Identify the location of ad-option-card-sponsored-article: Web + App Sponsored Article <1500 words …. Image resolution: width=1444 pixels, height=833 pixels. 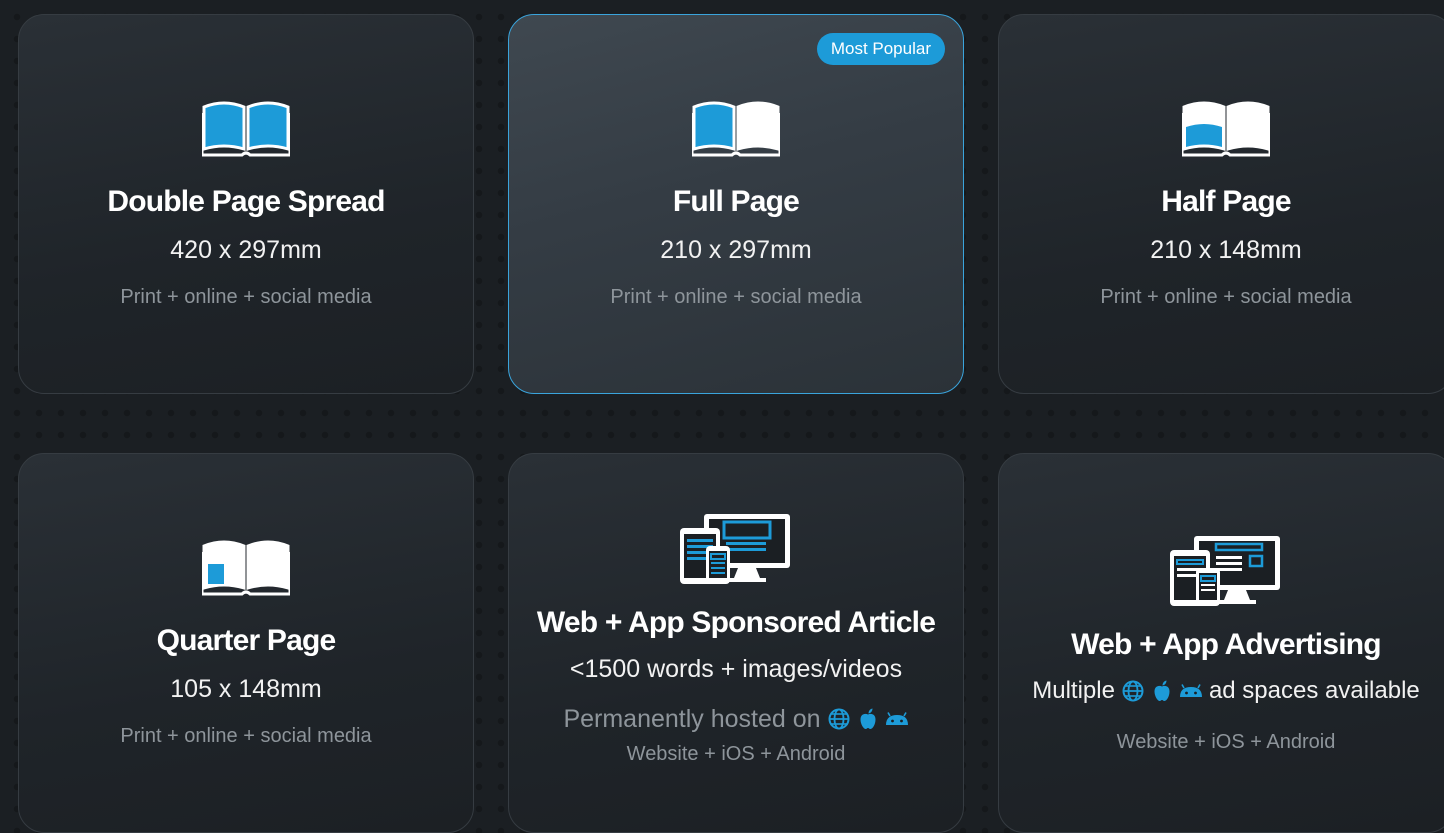
(736, 643).